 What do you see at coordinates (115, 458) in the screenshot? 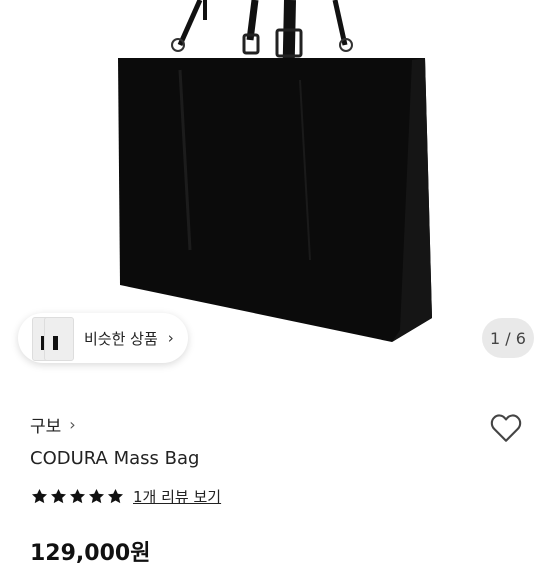
I see `product-title: CODURA Mass Bag` at bounding box center [115, 458].